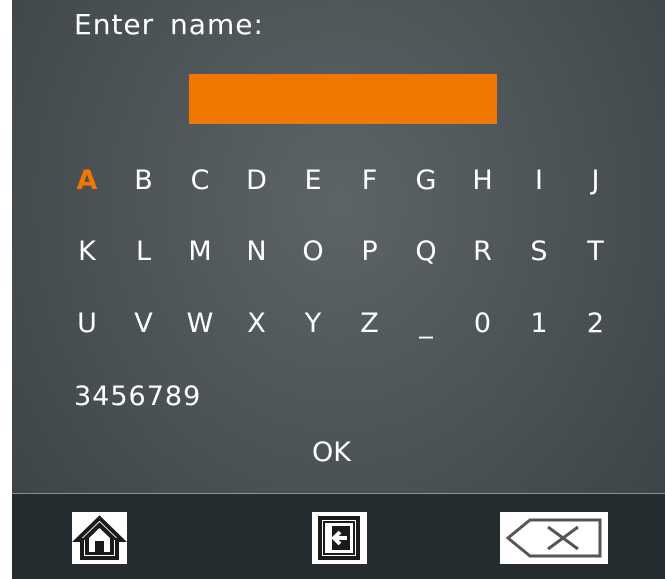 The width and height of the screenshot is (667, 579). What do you see at coordinates (370, 181) in the screenshot?
I see `key-f: F` at bounding box center [370, 181].